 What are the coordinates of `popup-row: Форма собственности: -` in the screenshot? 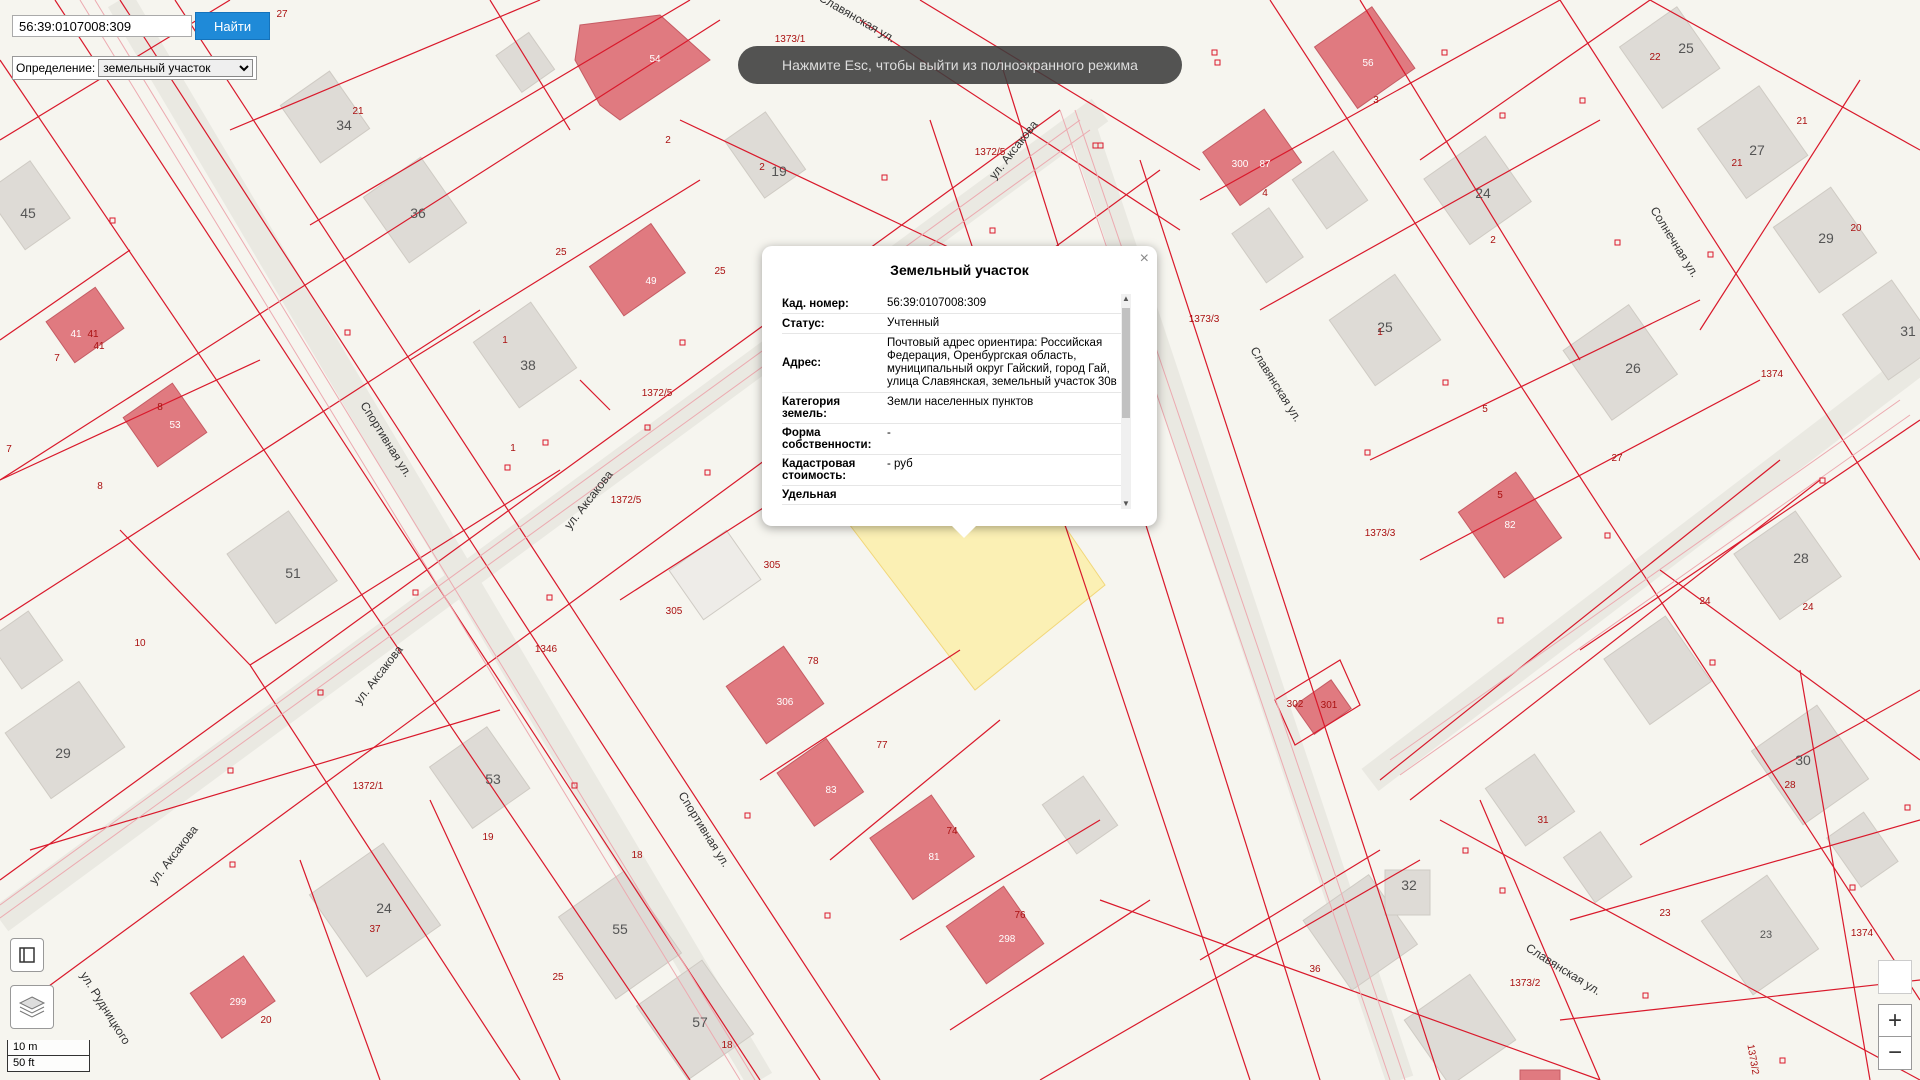 It's located at (954, 439).